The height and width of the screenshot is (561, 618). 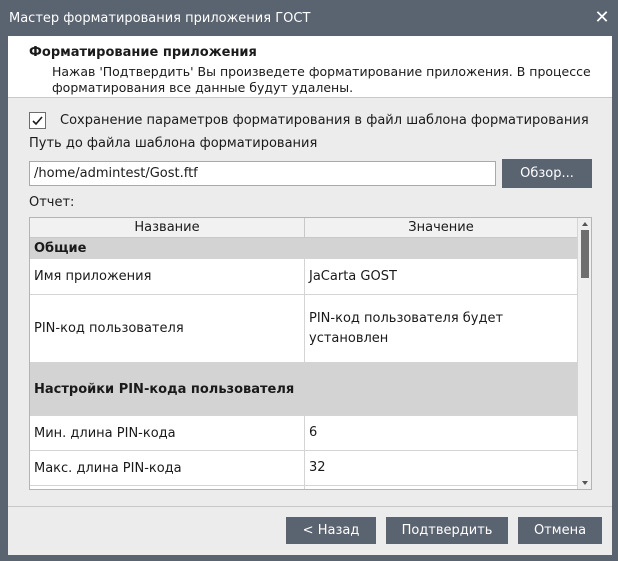 What do you see at coordinates (441, 228) in the screenshot?
I see `column-header-value: Значение` at bounding box center [441, 228].